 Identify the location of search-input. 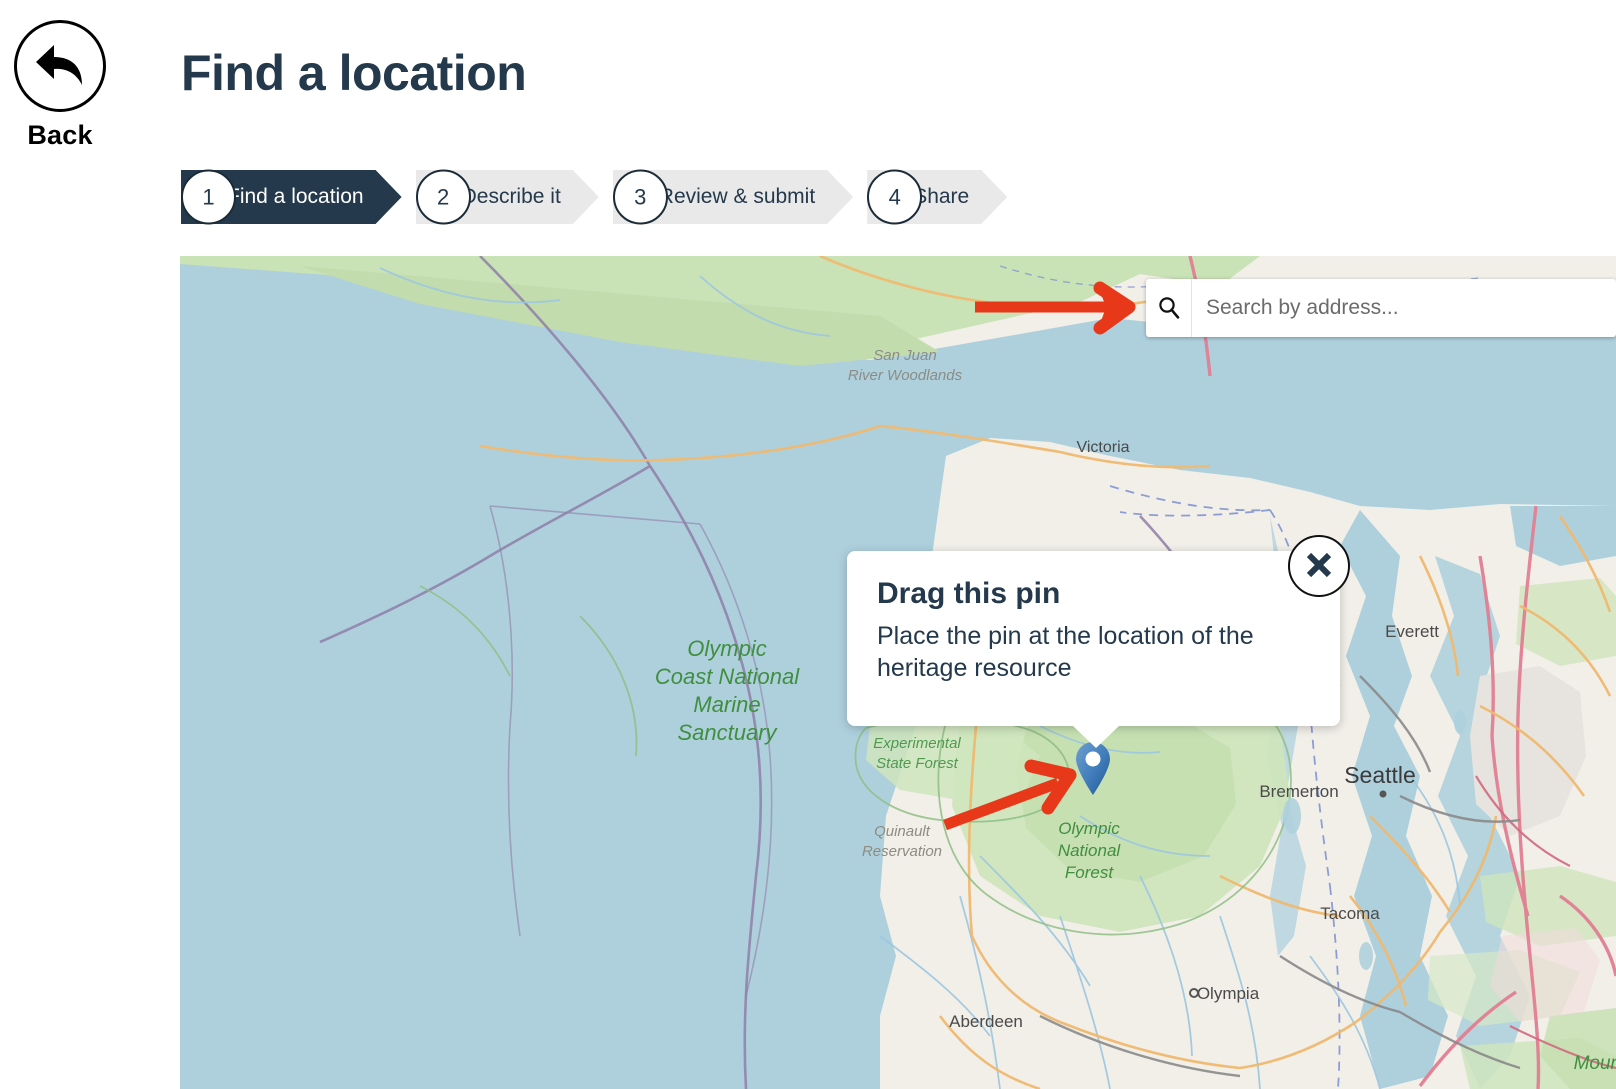
(1404, 308).